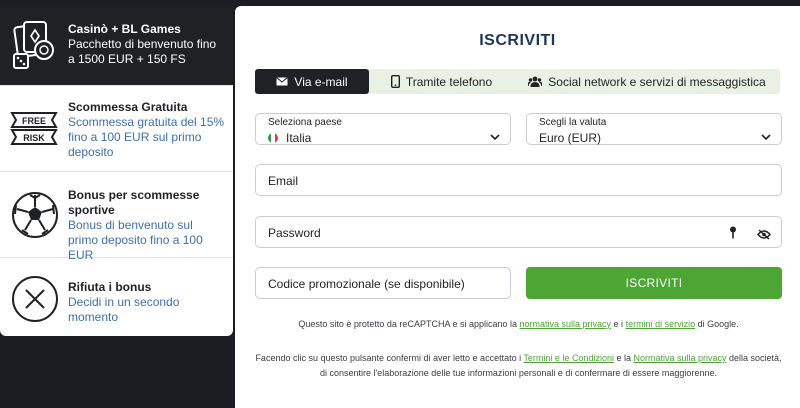 The image size is (800, 408). I want to click on currency-label: Scegli la valuta, so click(573, 122).